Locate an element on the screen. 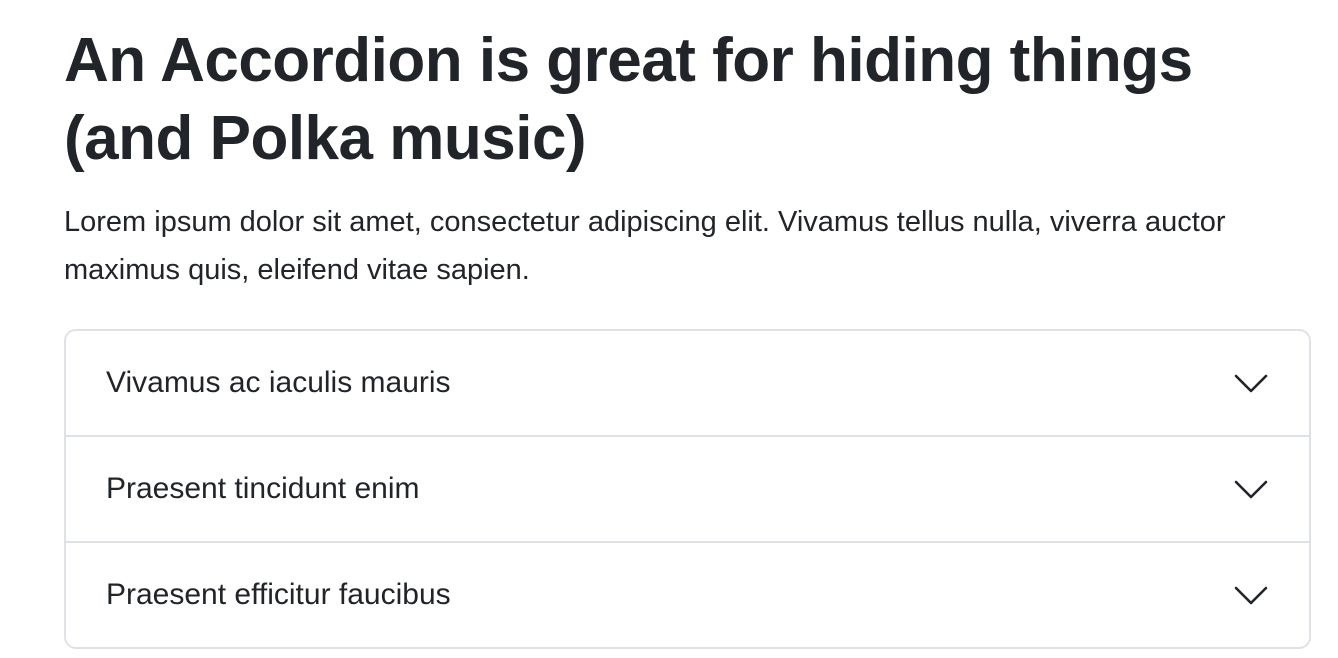 The width and height of the screenshot is (1338, 658). accordion-header-label: Praesent tincidunt enim is located at coordinates (263, 488).